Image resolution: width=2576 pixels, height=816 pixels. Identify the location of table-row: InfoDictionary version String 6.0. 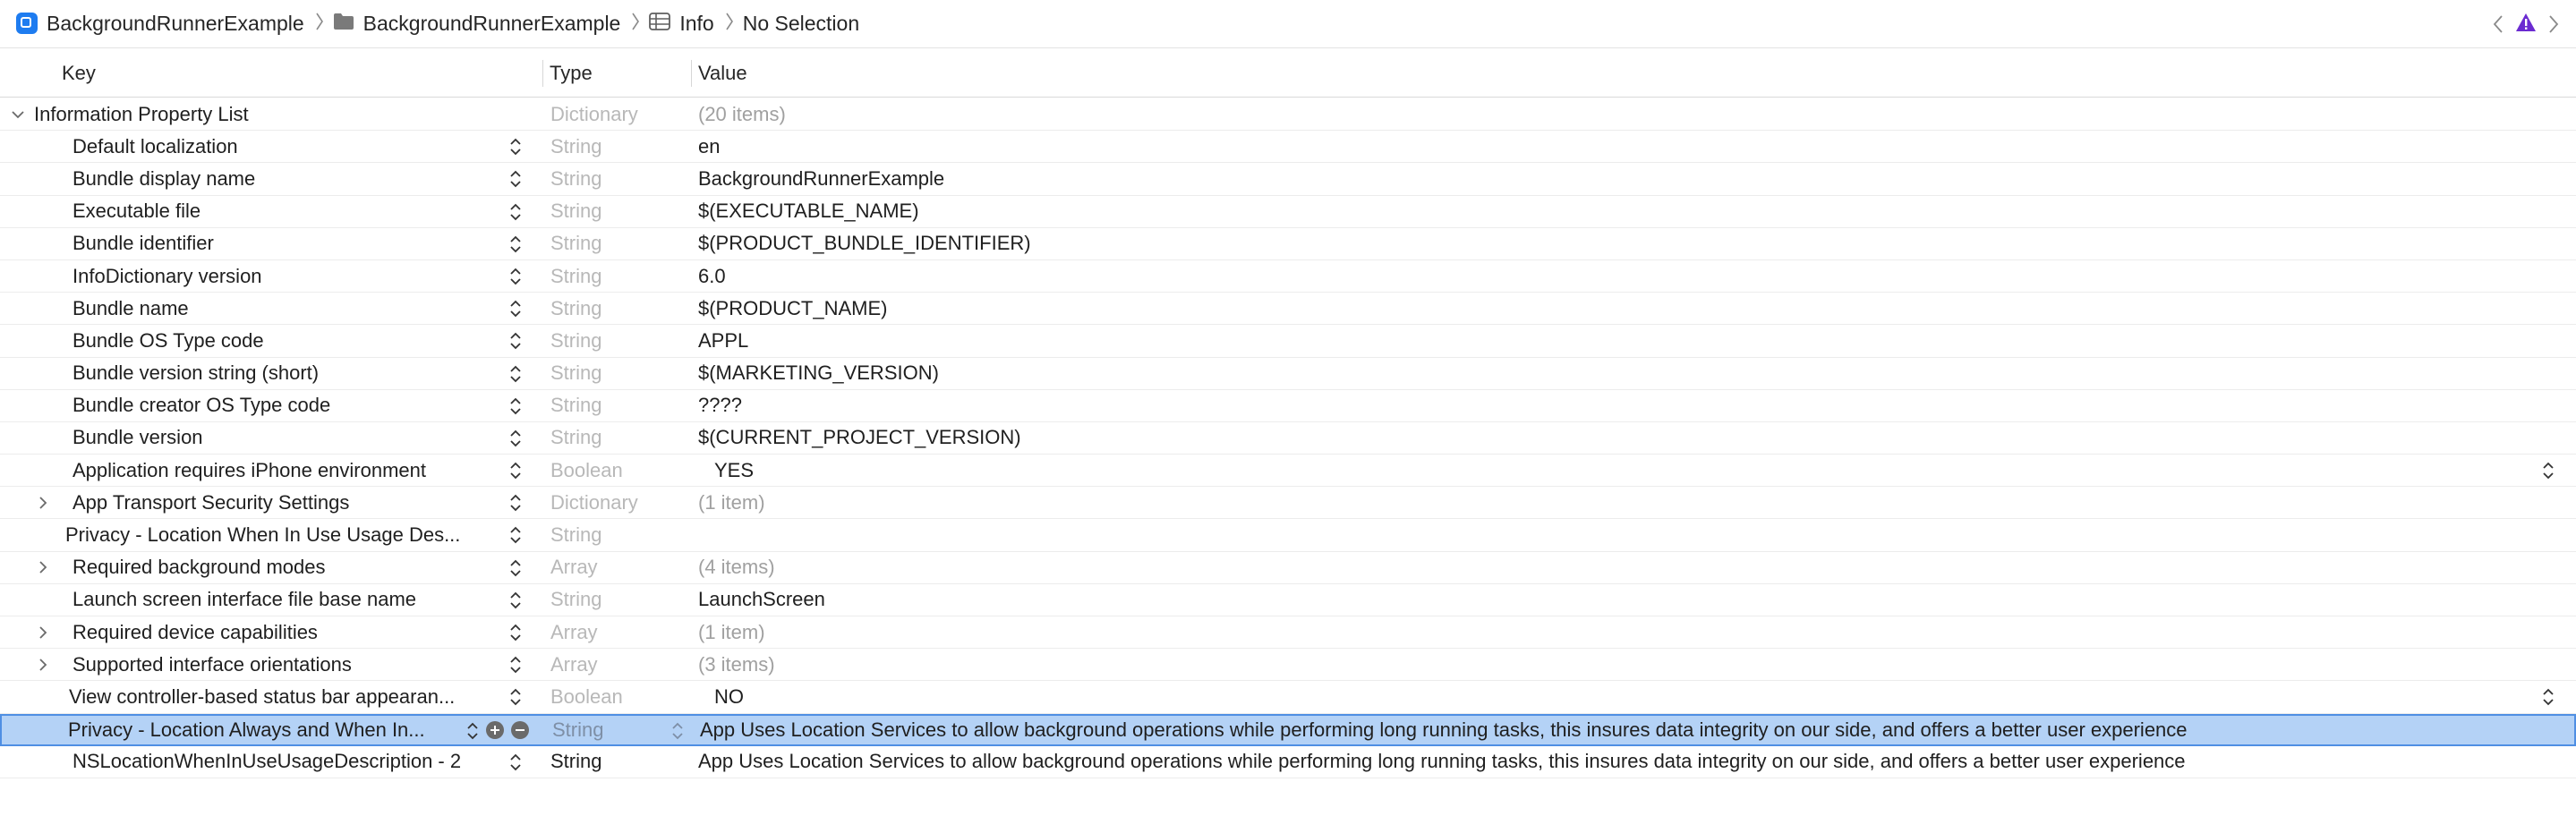
(1288, 277).